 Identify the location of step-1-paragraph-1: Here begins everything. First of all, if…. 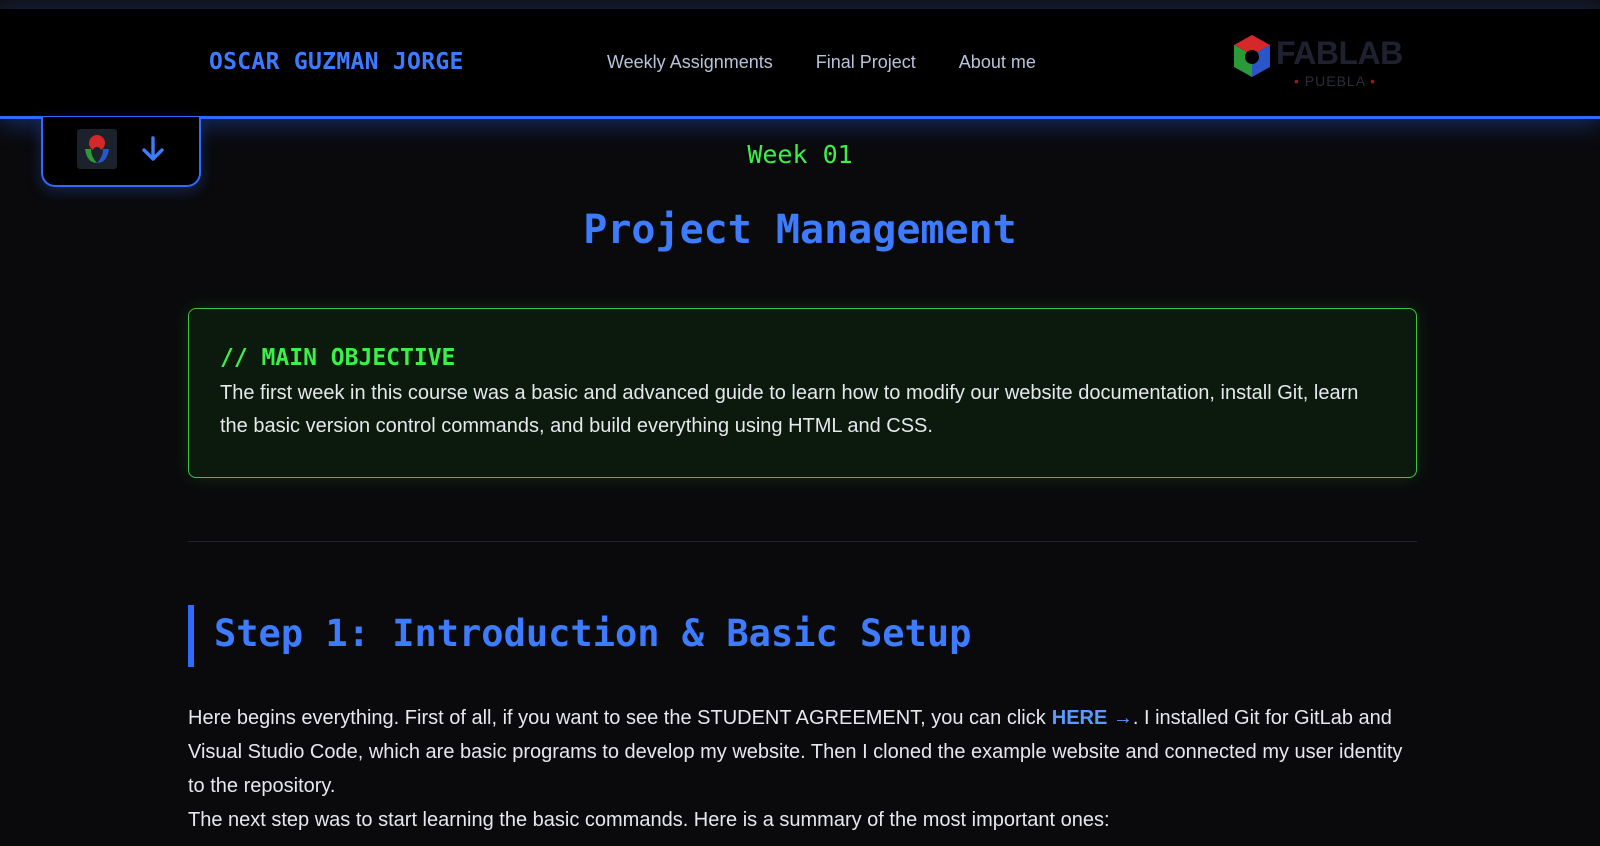
(795, 752).